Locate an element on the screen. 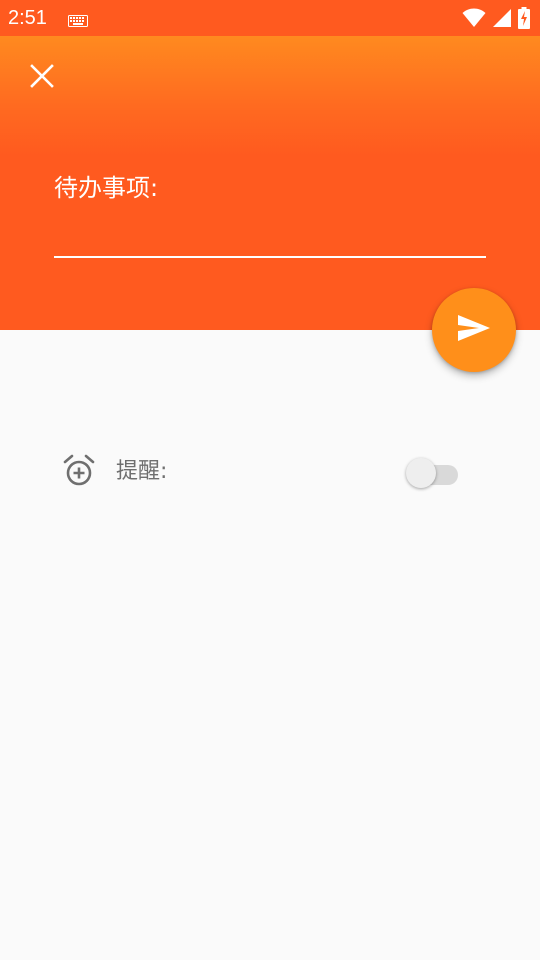  battery-charging-icon is located at coordinates (521, 18).